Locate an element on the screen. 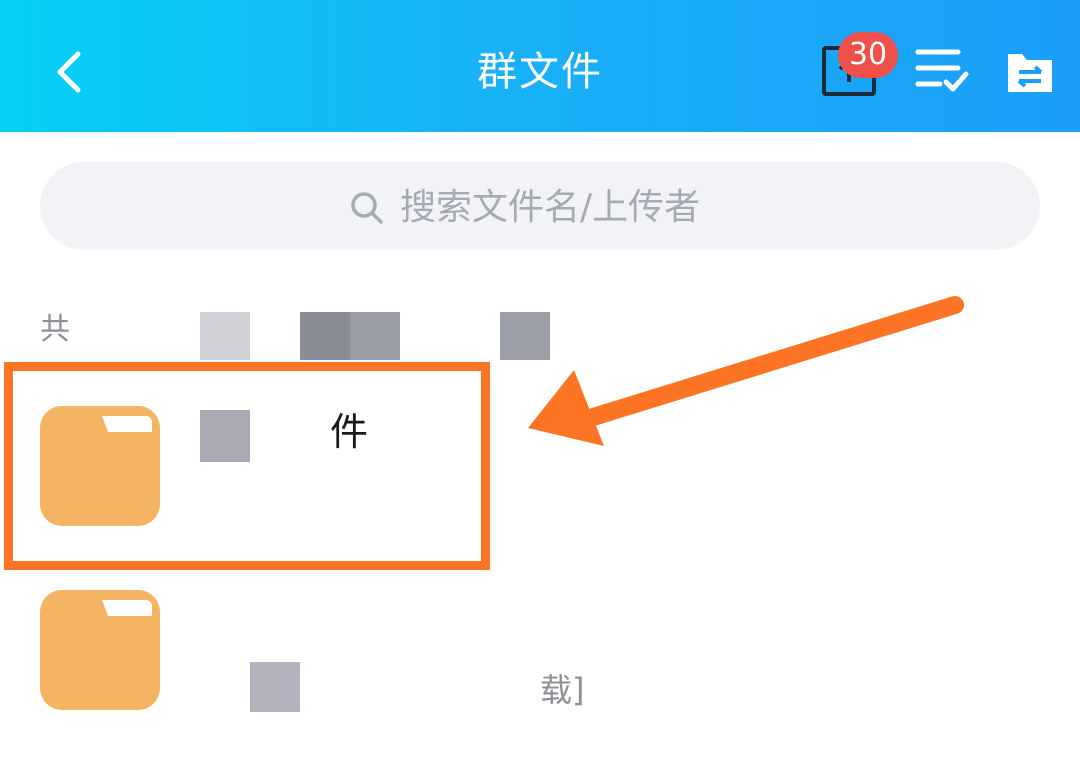 The width and height of the screenshot is (1080, 762). folder-name: 件 is located at coordinates (349, 432).